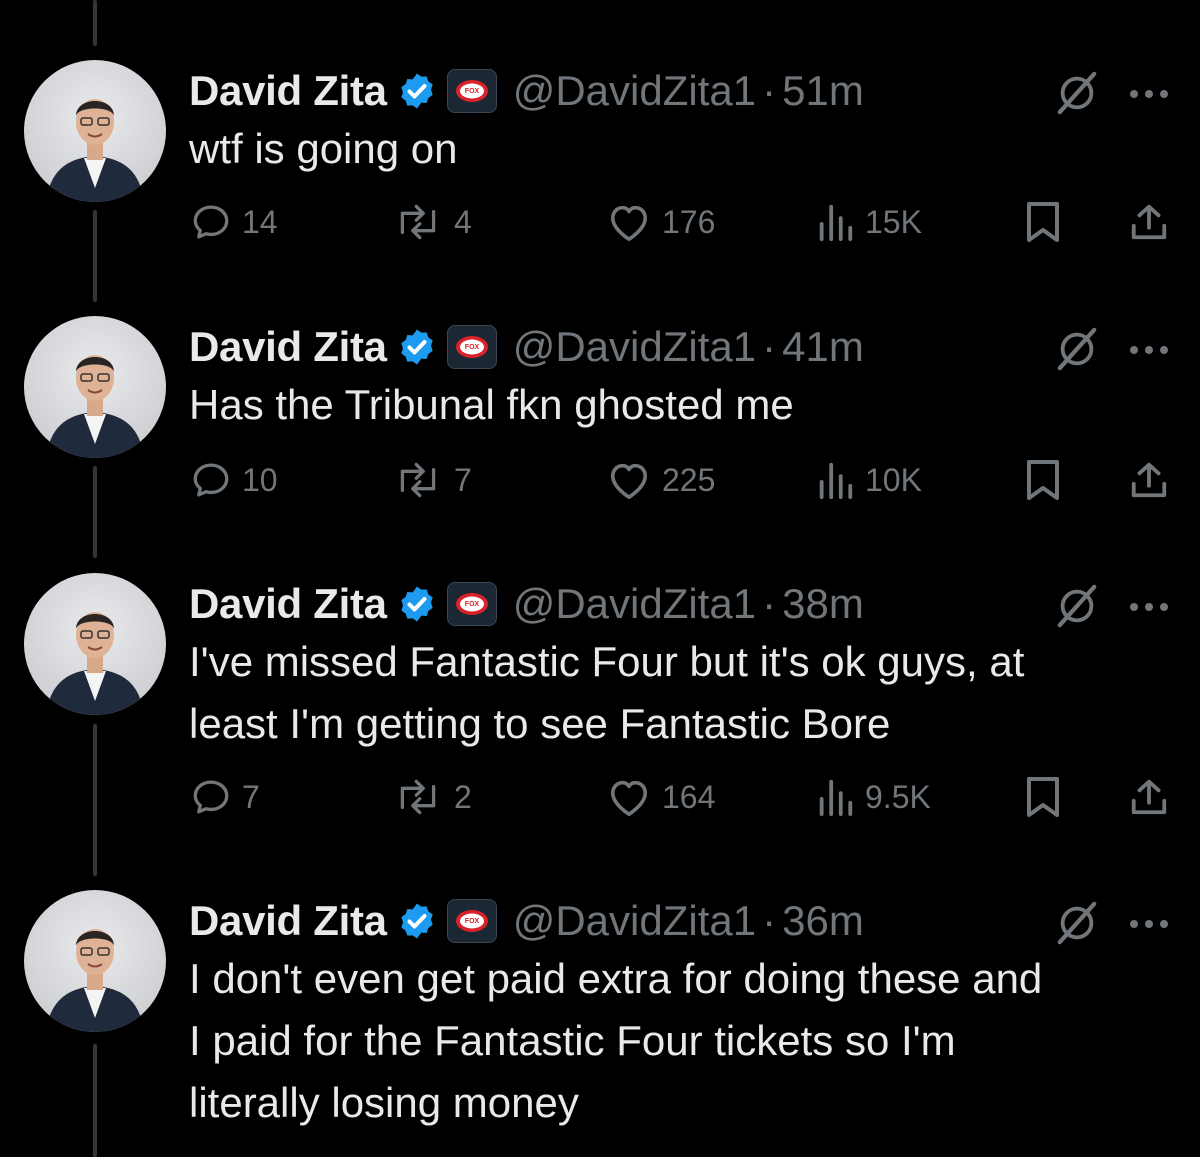  Describe the element at coordinates (660, 222) in the screenshot. I see `like-button: 176` at that location.